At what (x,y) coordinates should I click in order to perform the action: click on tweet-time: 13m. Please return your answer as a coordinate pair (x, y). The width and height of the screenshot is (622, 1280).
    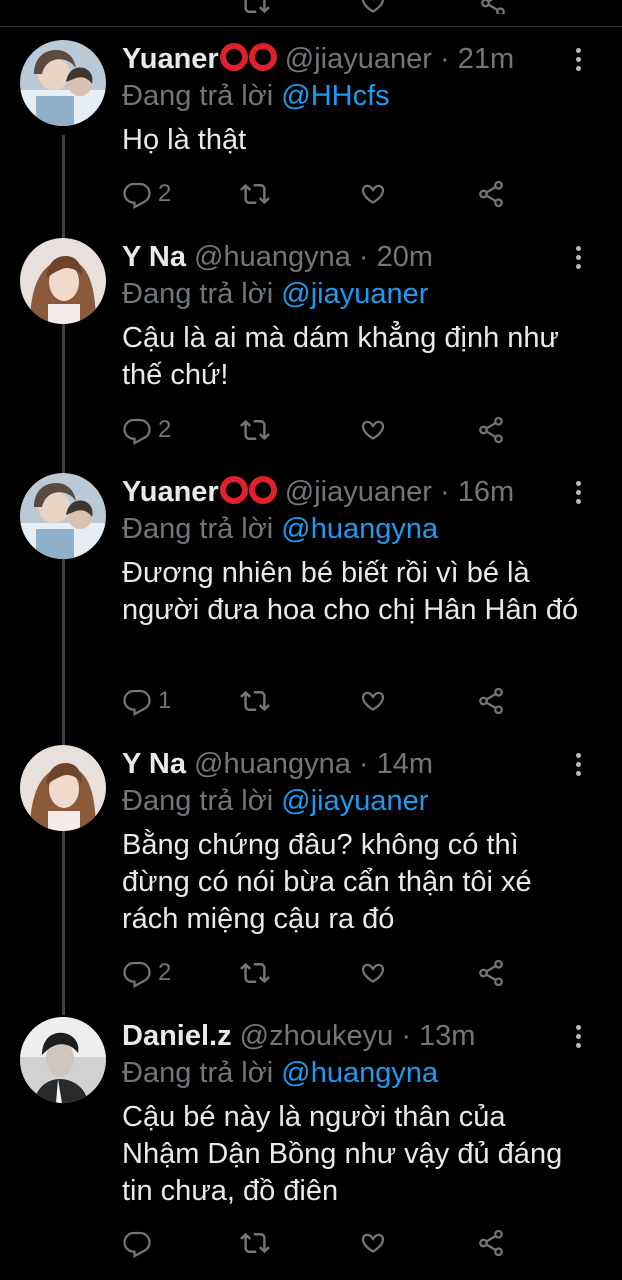
    Looking at the image, I should click on (447, 1036).